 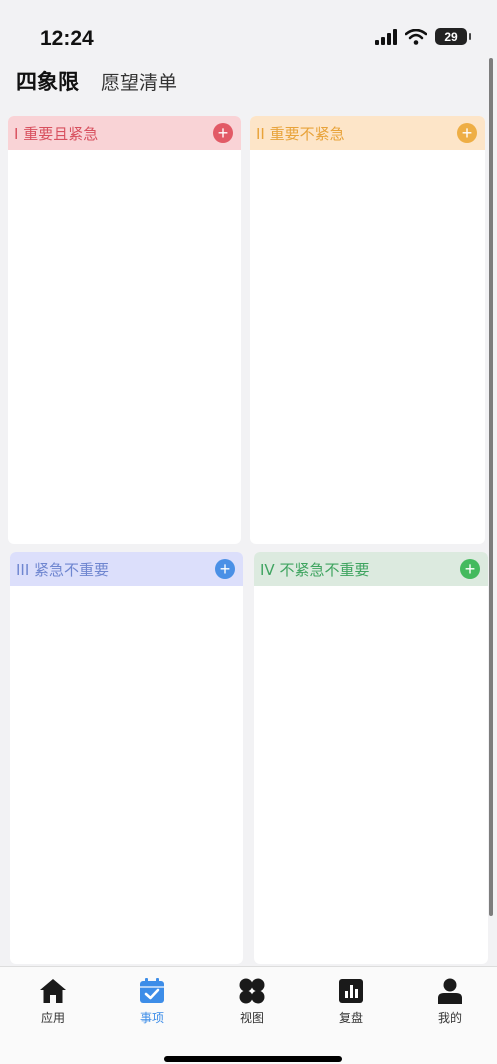 I want to click on tab-mine: 我的, so click(x=450, y=1001).